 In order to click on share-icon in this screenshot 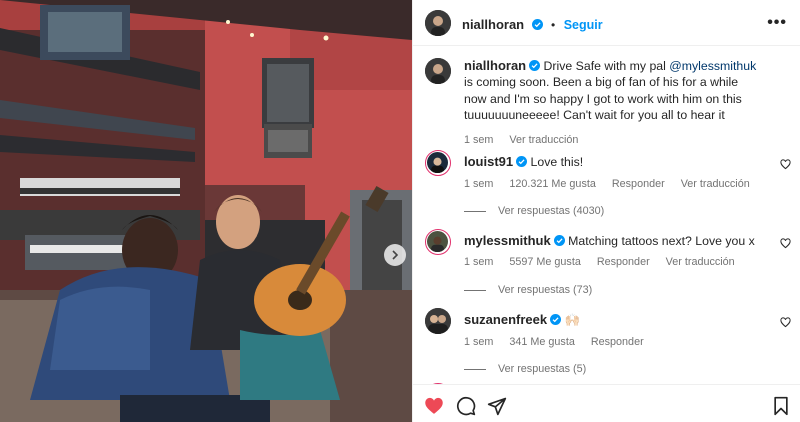, I will do `click(497, 406)`.